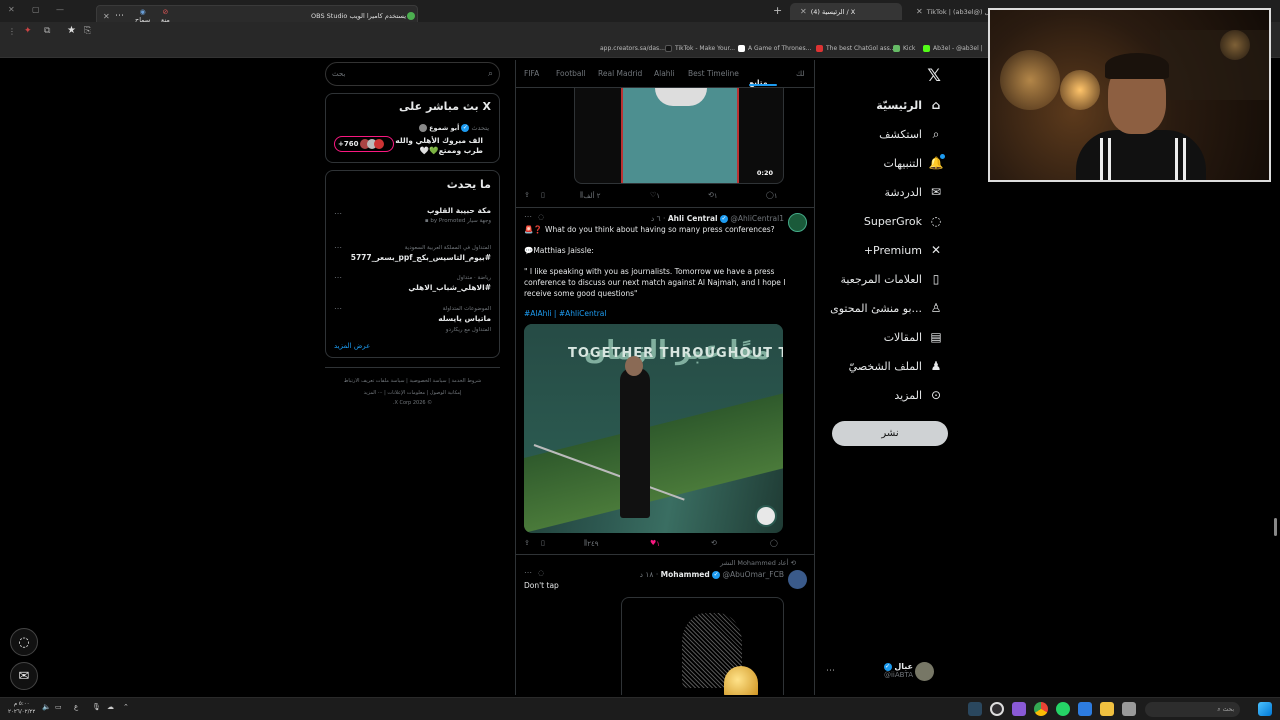  I want to click on tweet-header: Ahli Central ✓ @AhliCentral1 · ٦ د, so click(717, 218).